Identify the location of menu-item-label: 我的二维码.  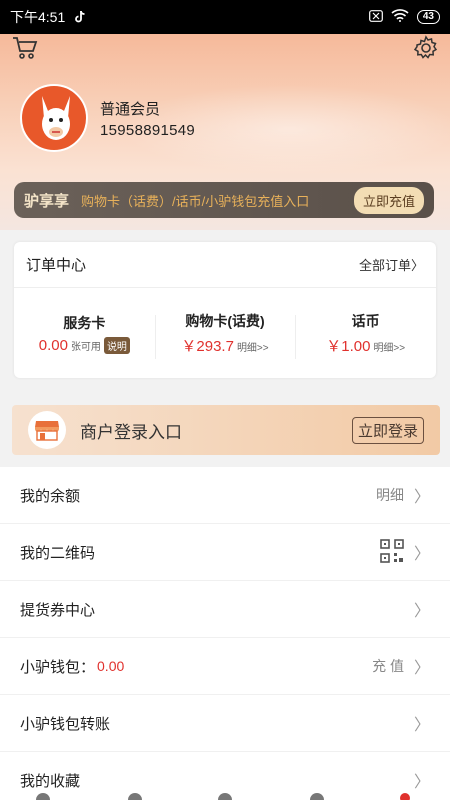
(58, 553).